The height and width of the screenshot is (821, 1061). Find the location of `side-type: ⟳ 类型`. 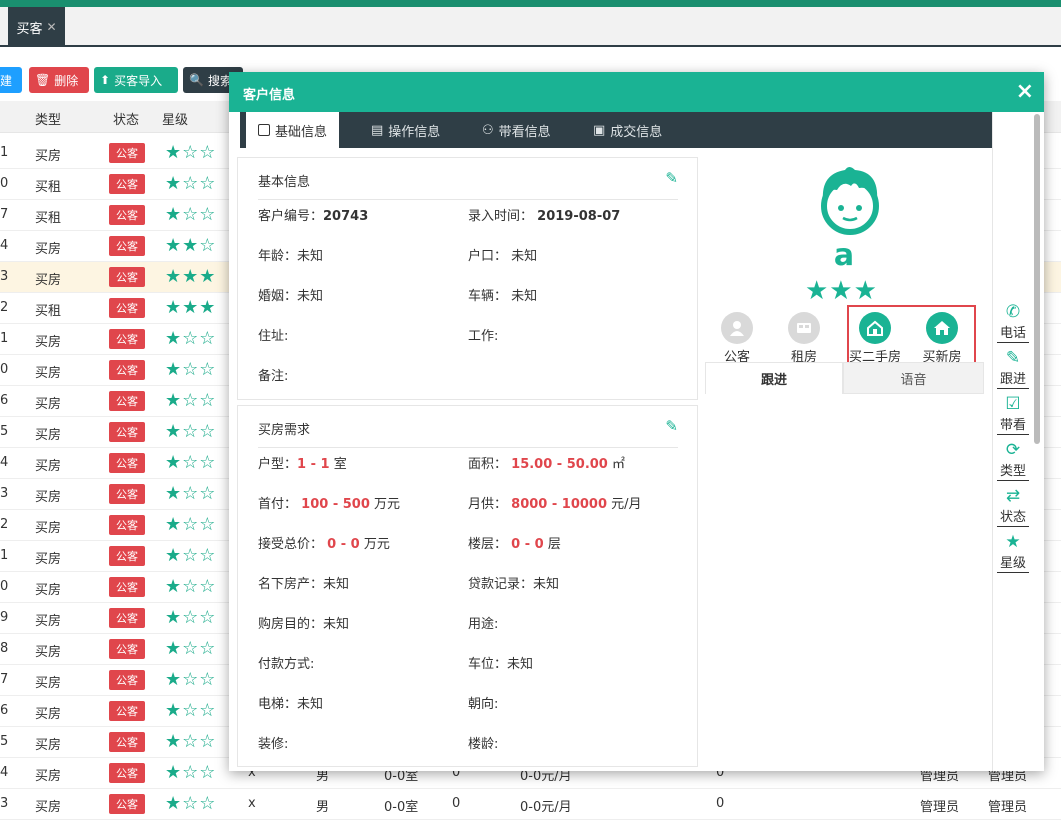

side-type: ⟳ 类型 is located at coordinates (1013, 460).